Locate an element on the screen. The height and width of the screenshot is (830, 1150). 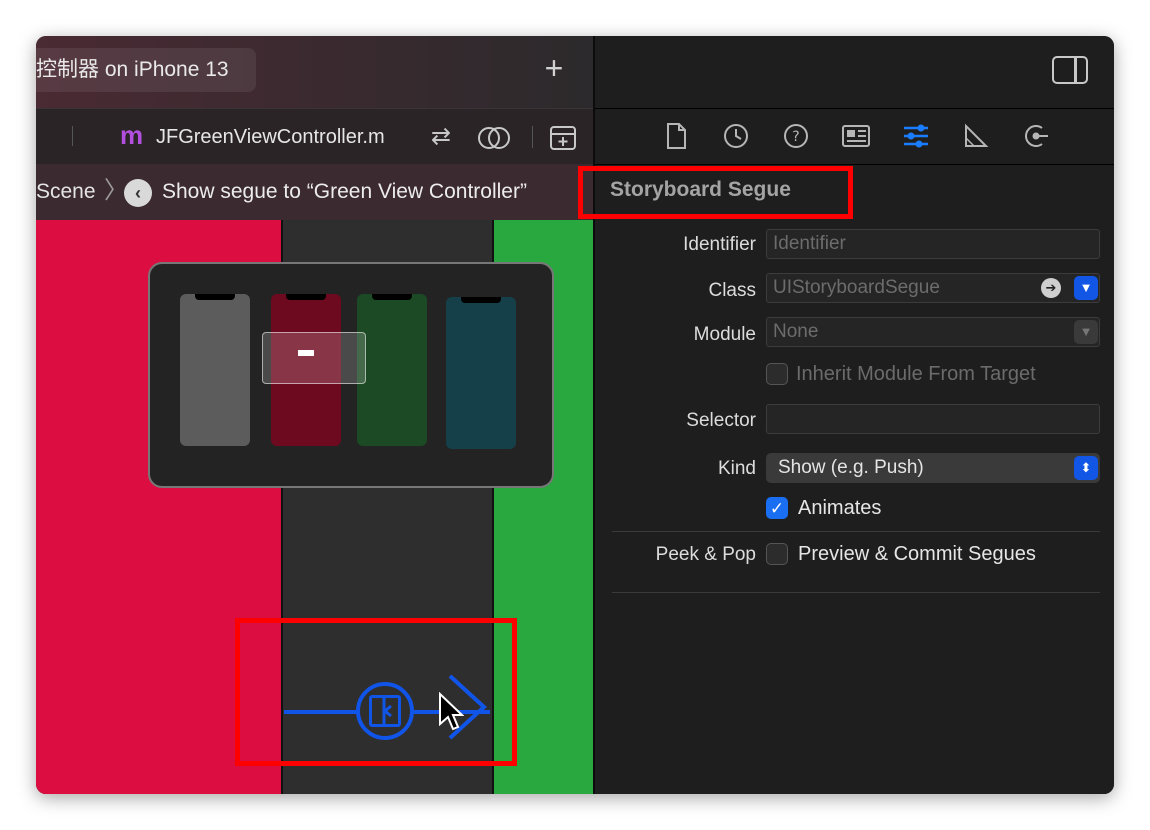
selector-label: Selector is located at coordinates (721, 420).